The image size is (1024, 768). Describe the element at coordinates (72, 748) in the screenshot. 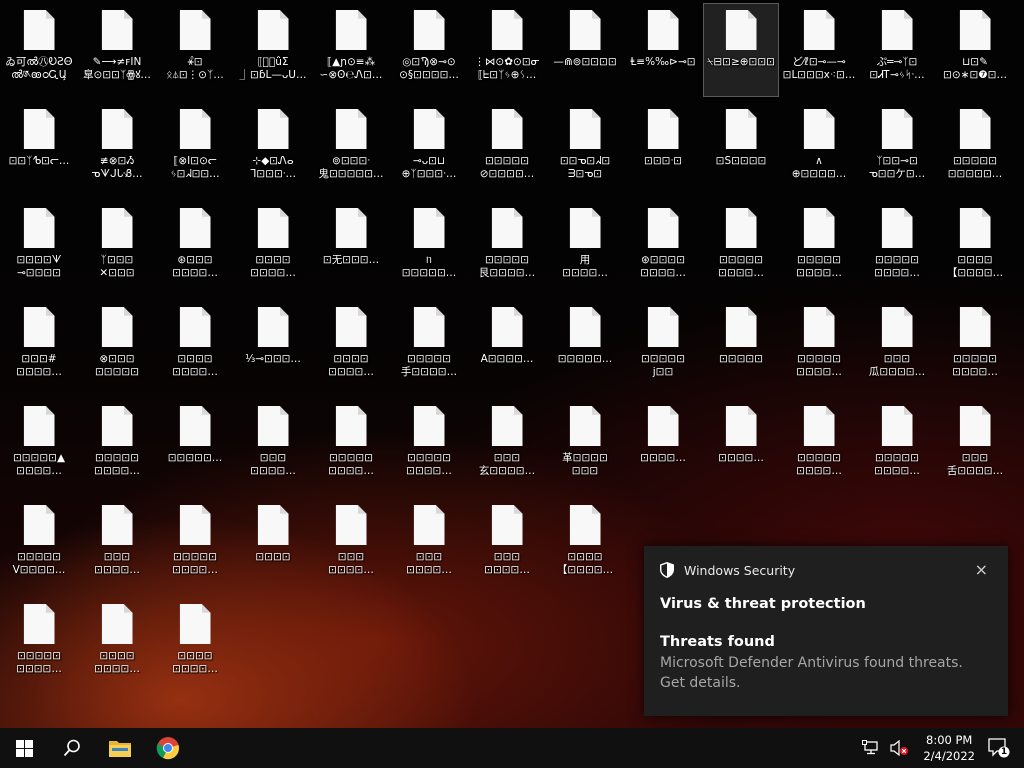

I see `search-button` at that location.